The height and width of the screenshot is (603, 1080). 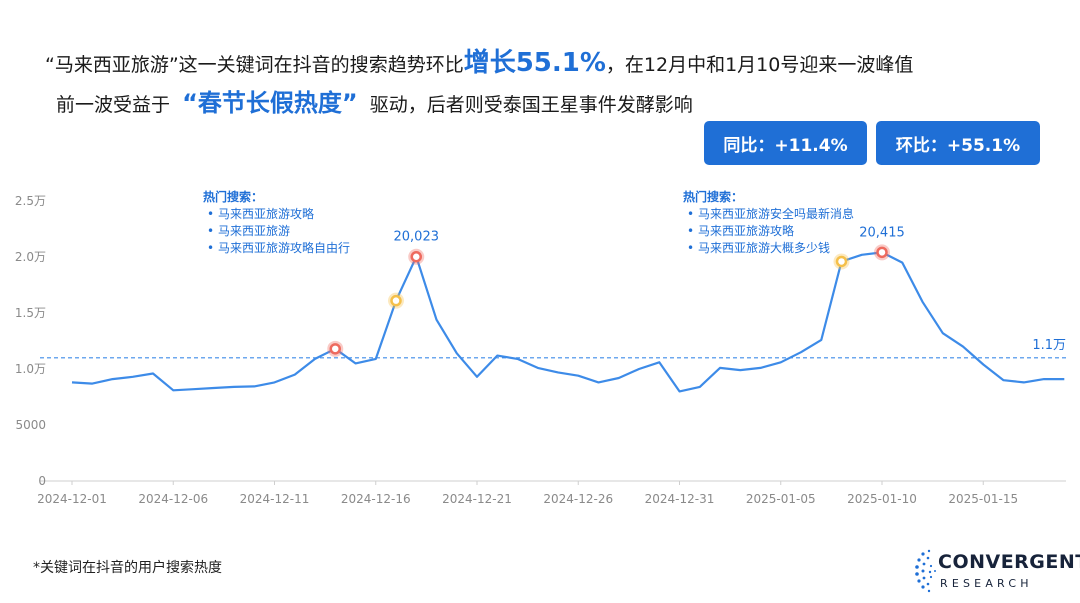 What do you see at coordinates (986, 583) in the screenshot?
I see `logo-text-research: RESEARCH` at bounding box center [986, 583].